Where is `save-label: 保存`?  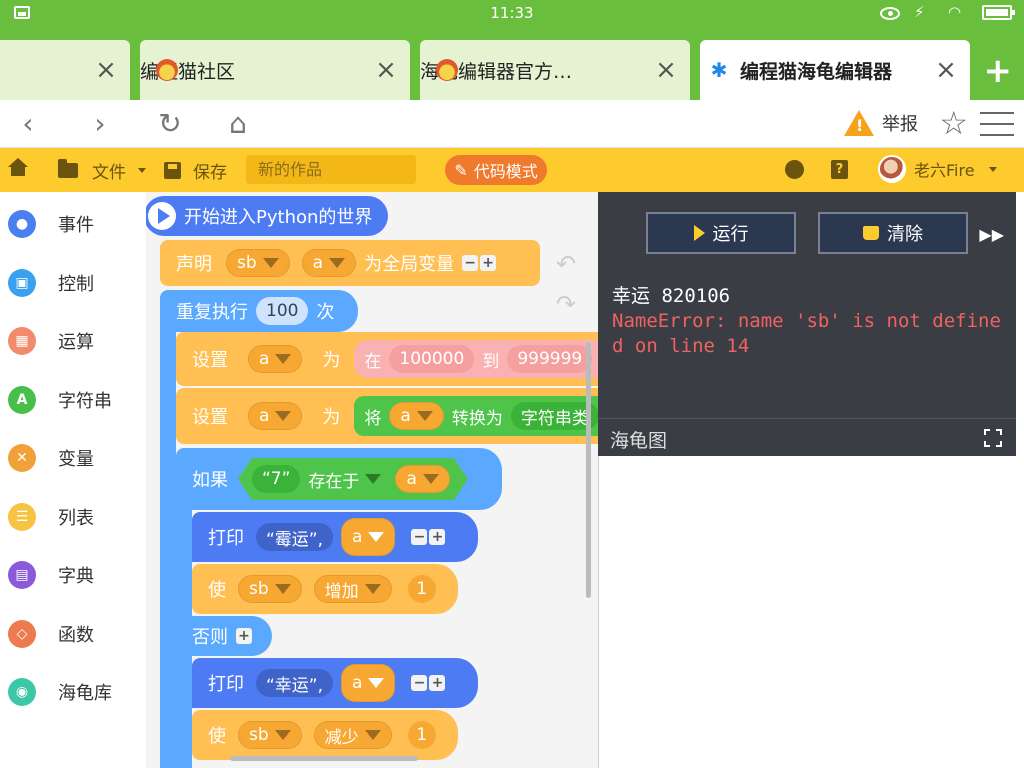
save-label: 保存 is located at coordinates (210, 173).